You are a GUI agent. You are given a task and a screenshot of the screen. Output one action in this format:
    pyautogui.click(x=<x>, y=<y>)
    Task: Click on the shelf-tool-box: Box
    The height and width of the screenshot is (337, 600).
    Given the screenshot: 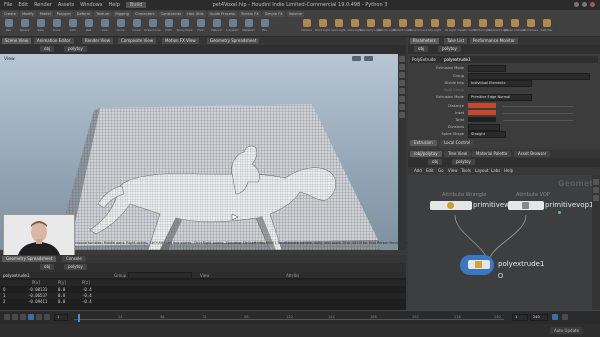 What is the action you would take?
    pyautogui.click(x=8, y=27)
    